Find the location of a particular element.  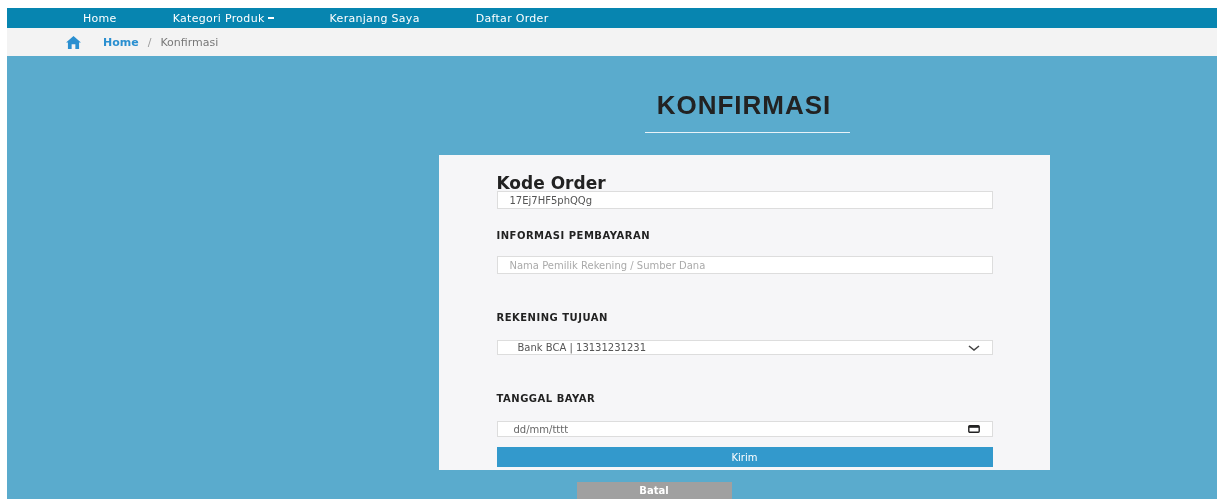

account-name-field: Nama Pemilik Rekening / Sumber Dana is located at coordinates (744, 265).